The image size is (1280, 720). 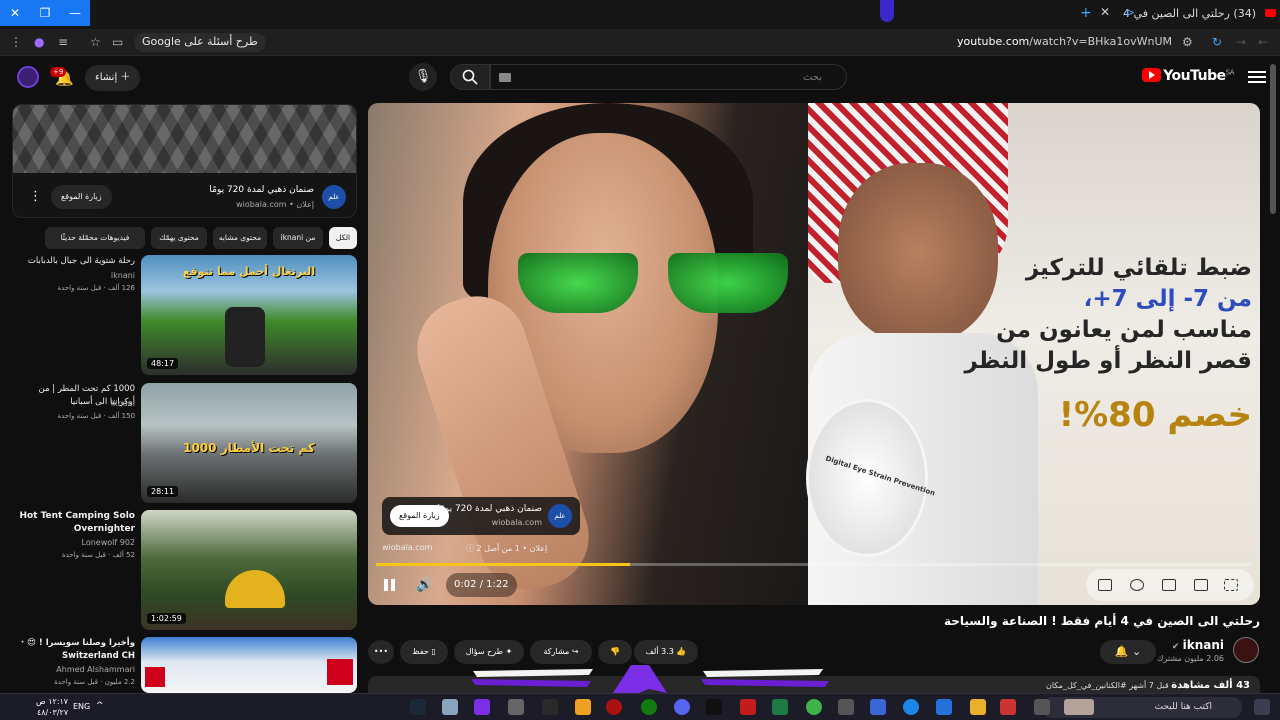 I want to click on task-view-icon, so click(x=1042, y=707).